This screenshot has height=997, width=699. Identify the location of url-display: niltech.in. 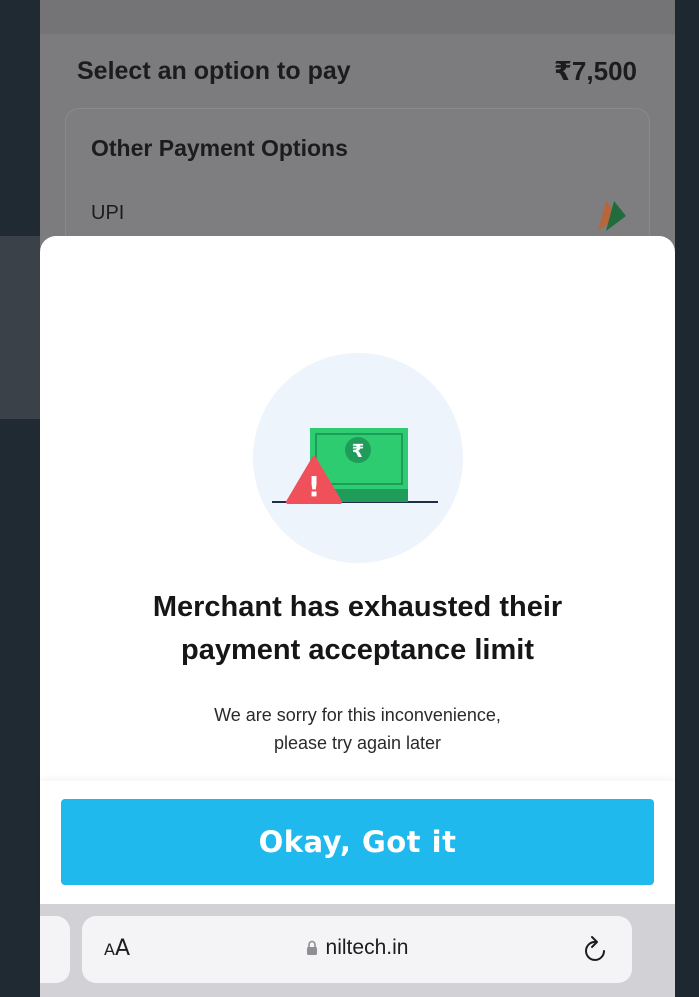
(357, 948).